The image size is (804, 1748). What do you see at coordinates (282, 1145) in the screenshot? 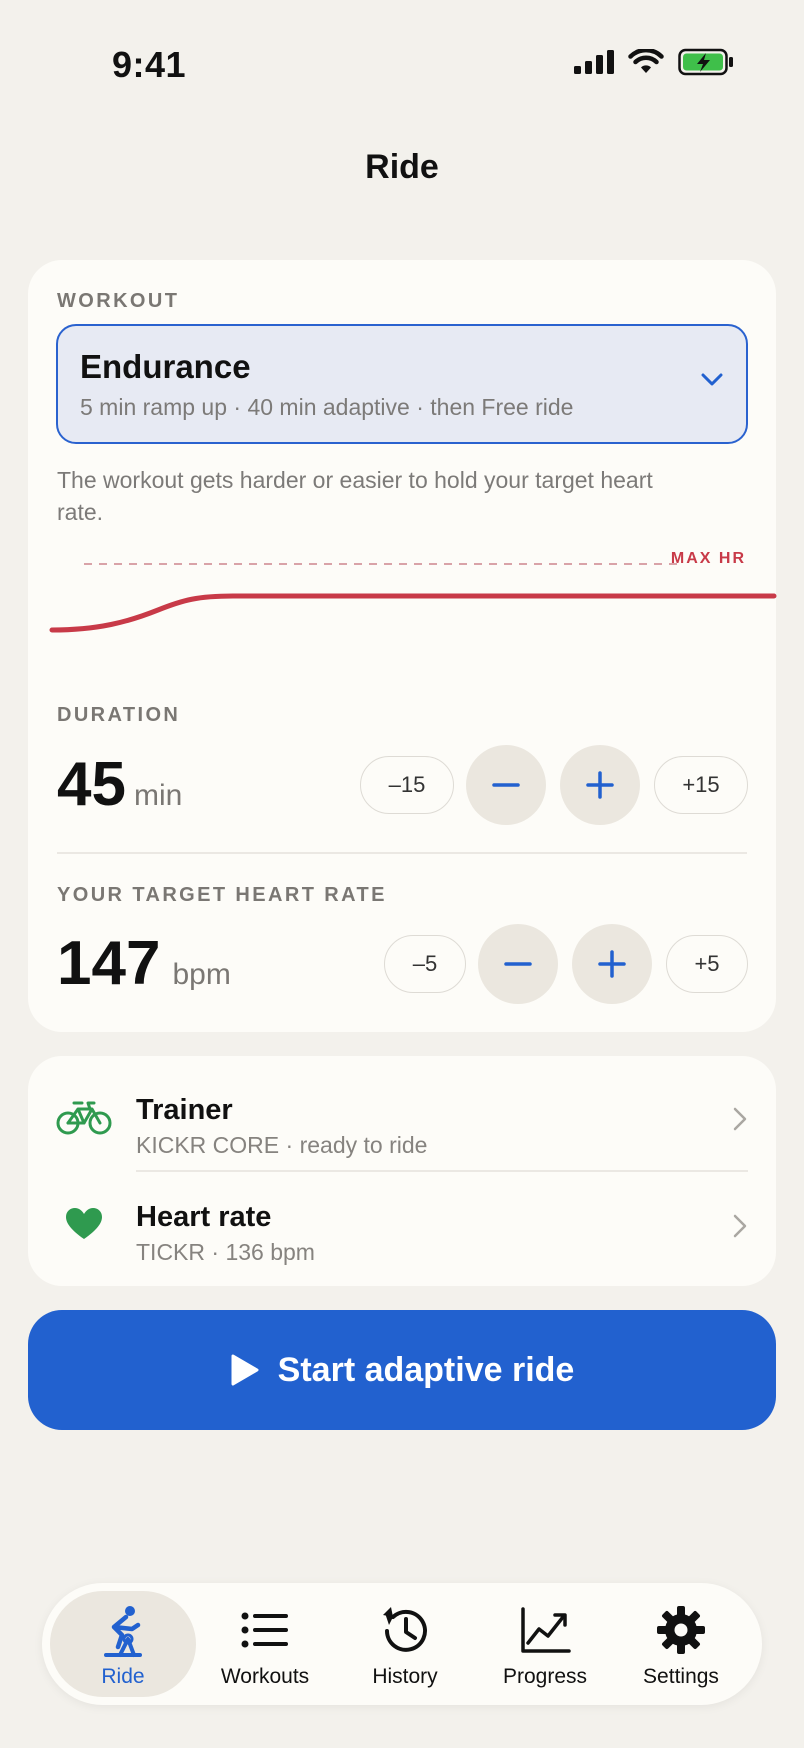
I see `device-subtitle: KICKR CORE · ready to ride` at bounding box center [282, 1145].